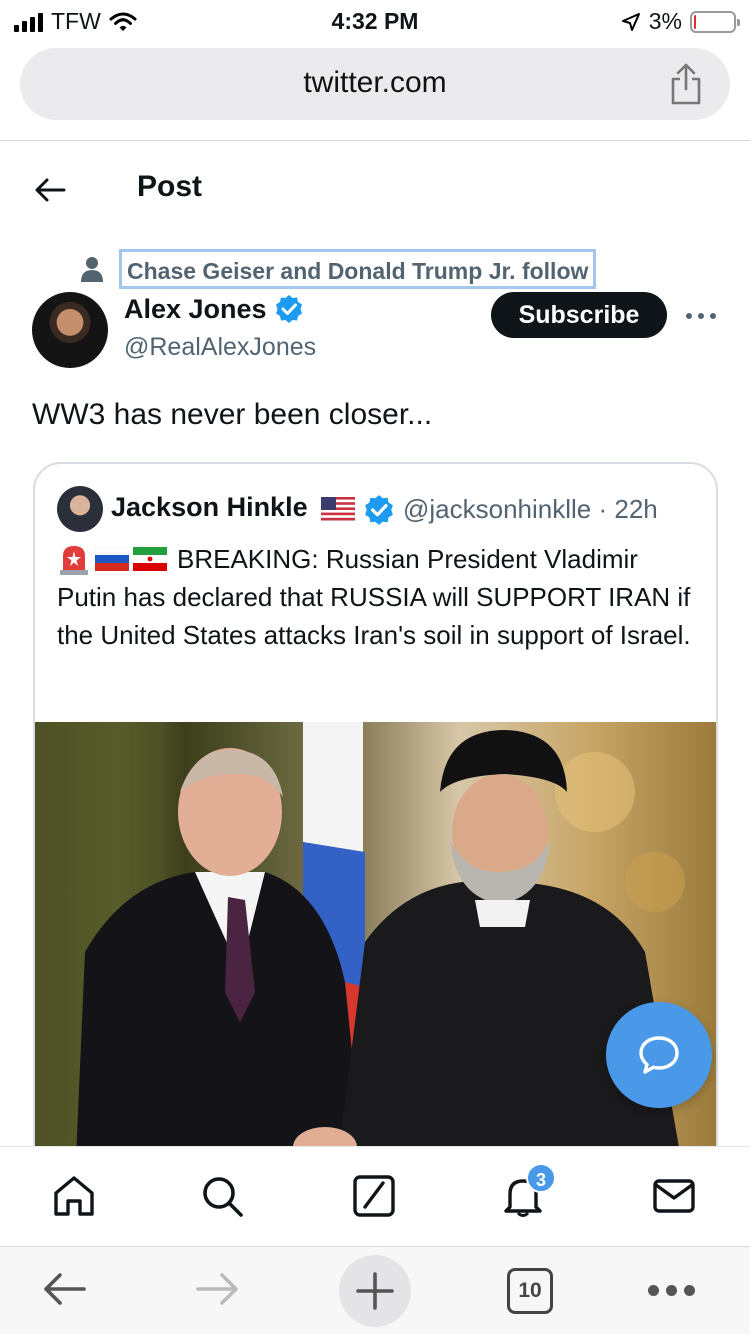 This screenshot has width=750, height=1334. What do you see at coordinates (375, 22) in the screenshot?
I see `status-bar: TFW 4:32 PM 3%` at bounding box center [375, 22].